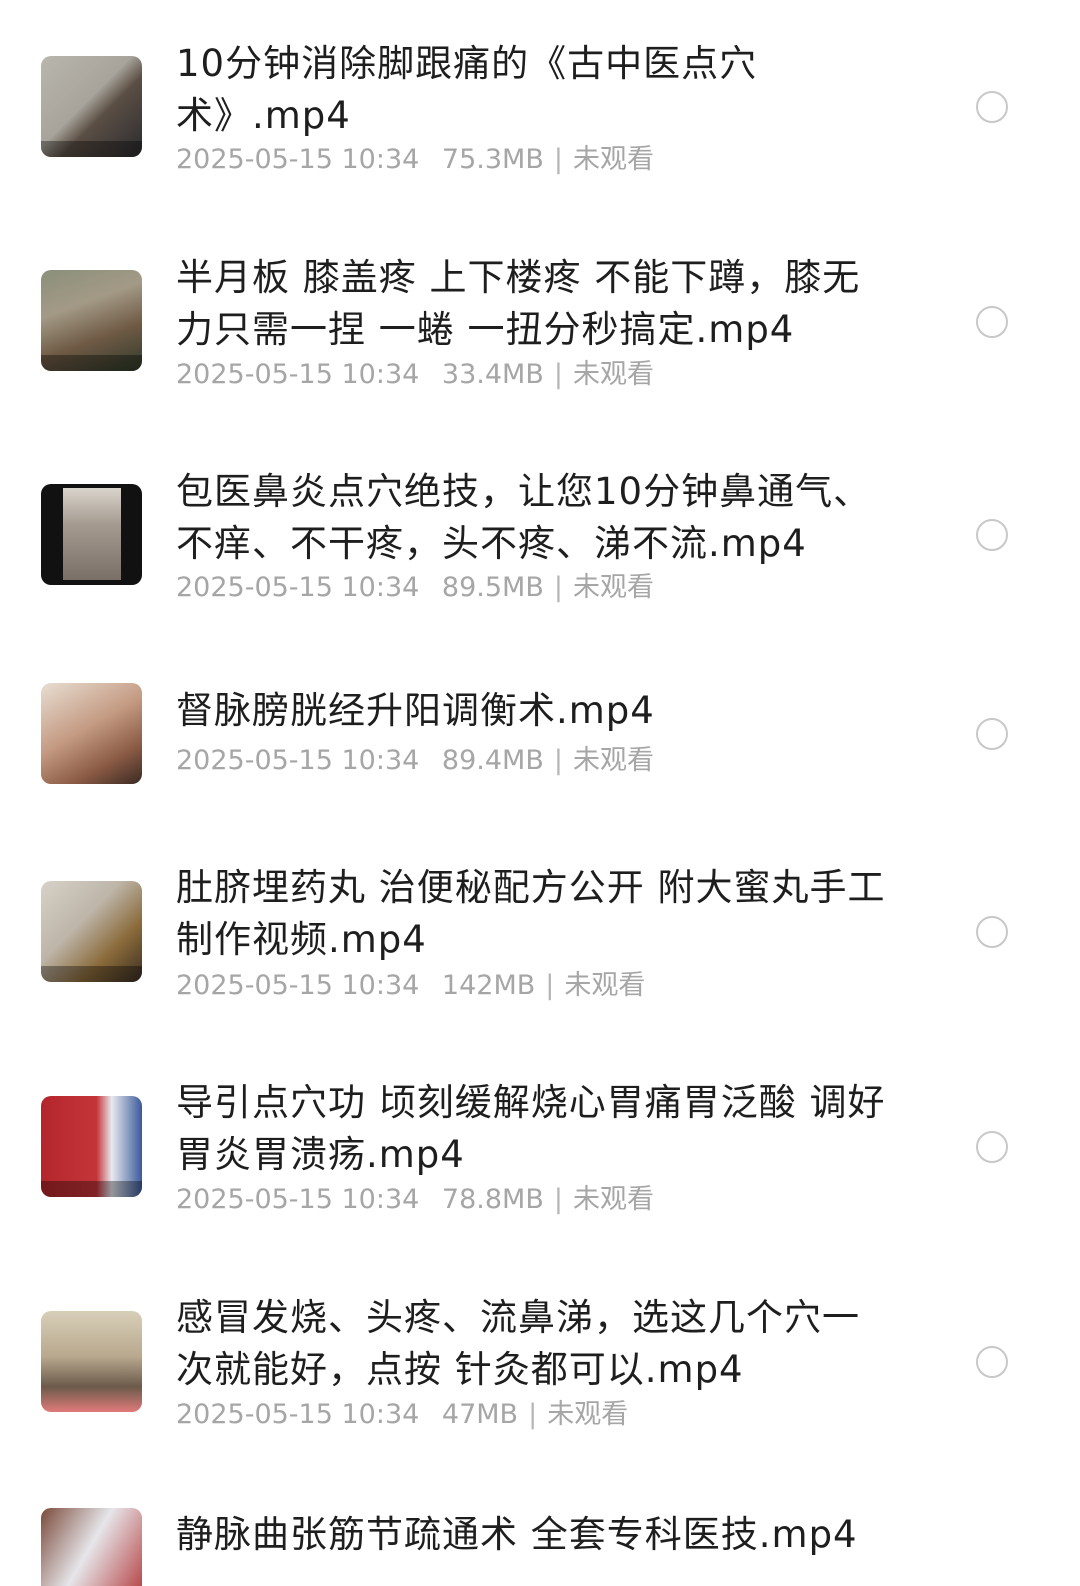  I want to click on file-meta: 2025-05-15 10:34 142MB | 未观看, so click(410, 986).